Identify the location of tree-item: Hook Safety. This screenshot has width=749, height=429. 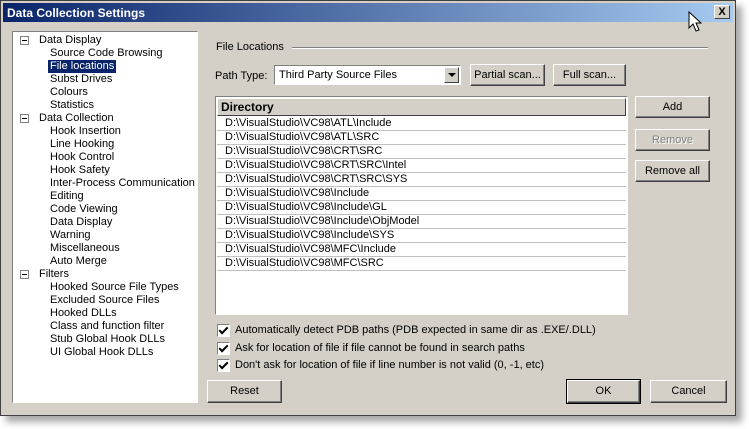
(80, 170).